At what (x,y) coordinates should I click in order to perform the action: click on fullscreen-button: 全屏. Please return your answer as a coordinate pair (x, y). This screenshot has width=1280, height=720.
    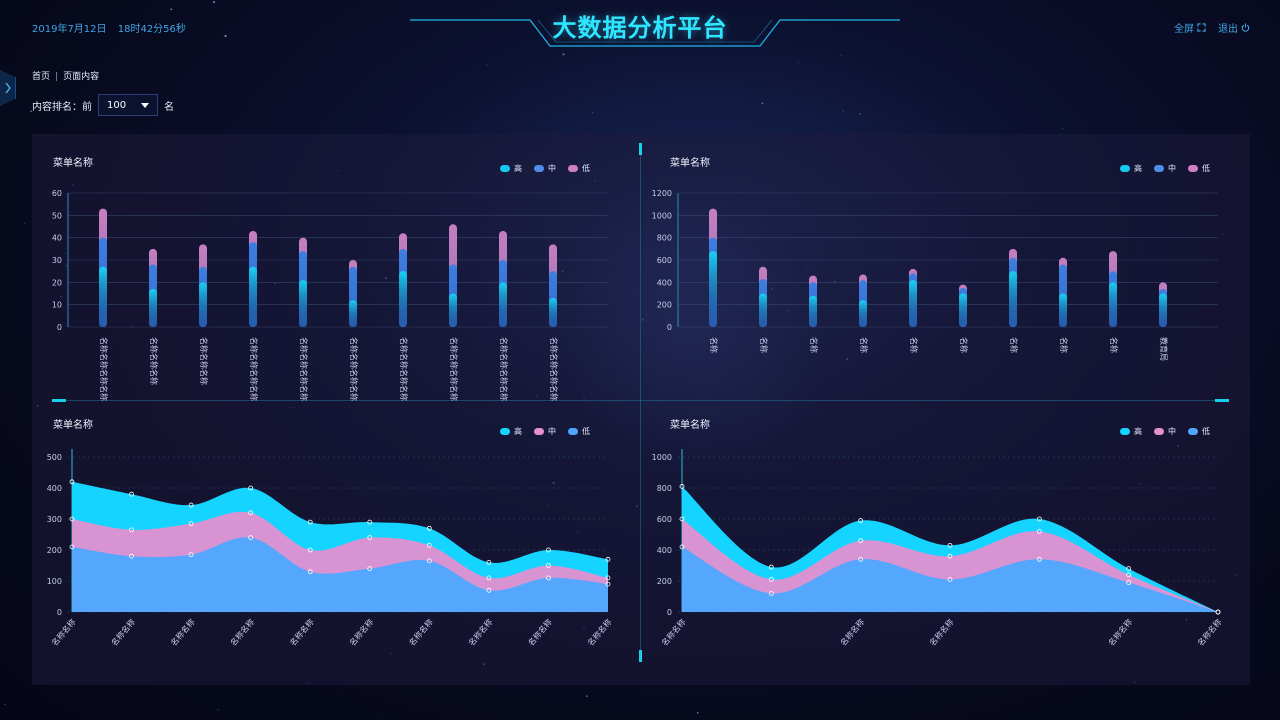
    Looking at the image, I should click on (1190, 27).